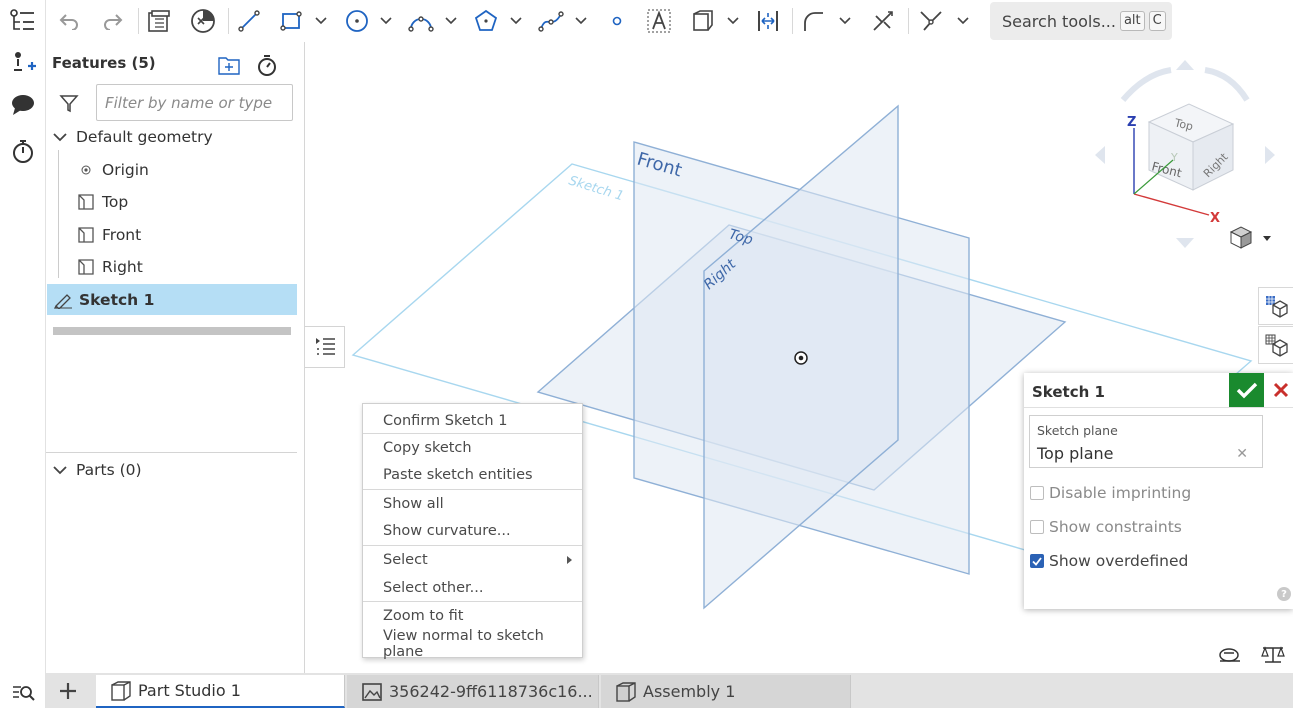 The width and height of the screenshot is (1293, 708). What do you see at coordinates (421, 21) in the screenshot?
I see `arc-tool-icon` at bounding box center [421, 21].